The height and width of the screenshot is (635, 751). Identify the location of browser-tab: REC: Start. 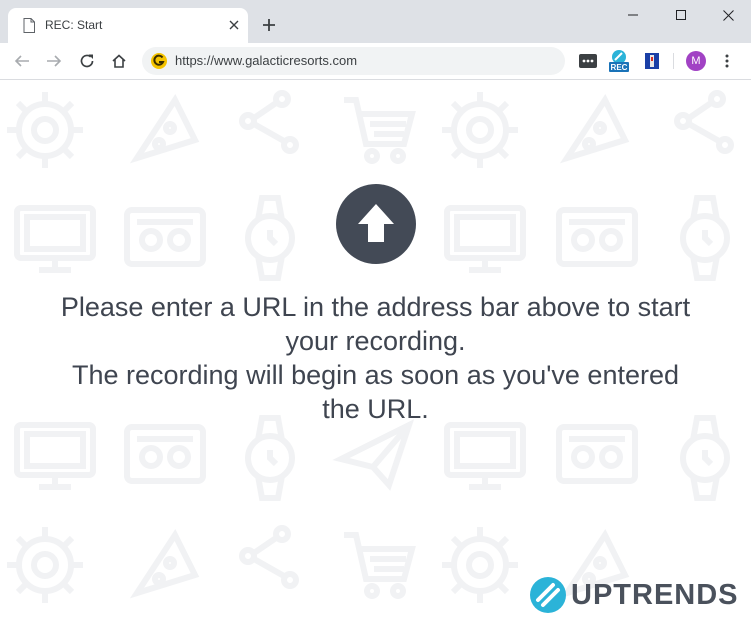
(128, 25).